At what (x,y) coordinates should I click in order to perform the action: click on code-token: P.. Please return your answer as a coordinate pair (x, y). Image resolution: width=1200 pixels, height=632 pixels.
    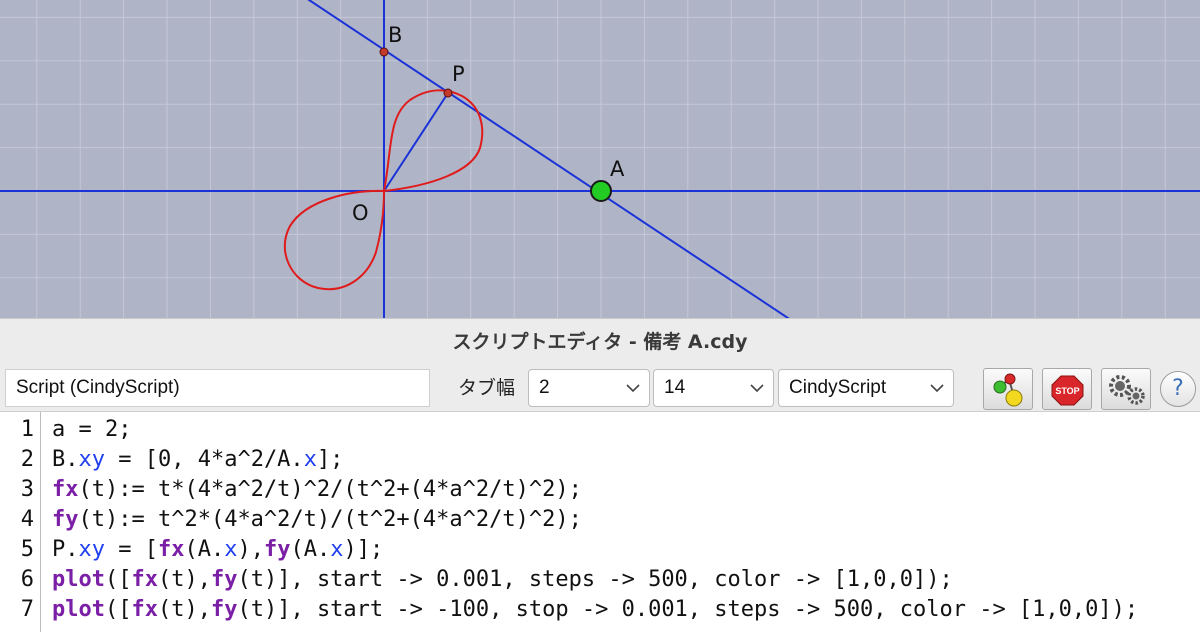
    Looking at the image, I should click on (65, 549).